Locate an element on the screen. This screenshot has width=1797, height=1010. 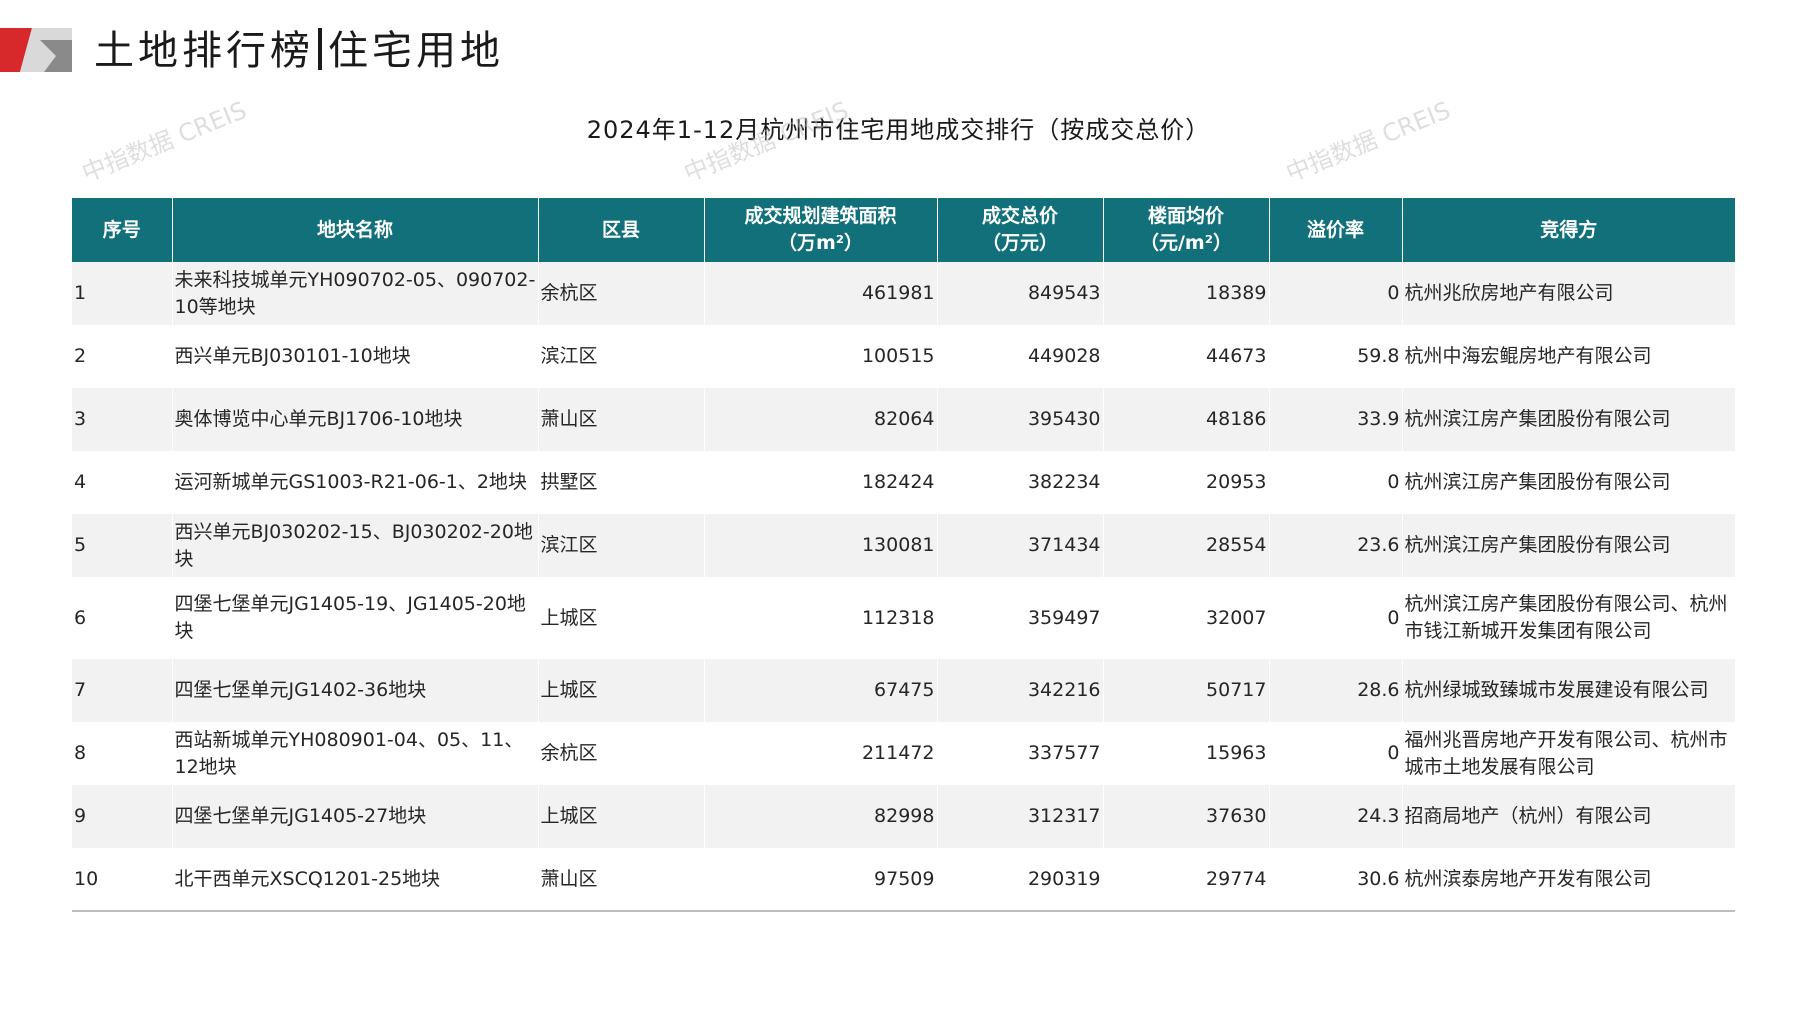
cell-unit-price: 37630 is located at coordinates (1186, 816).